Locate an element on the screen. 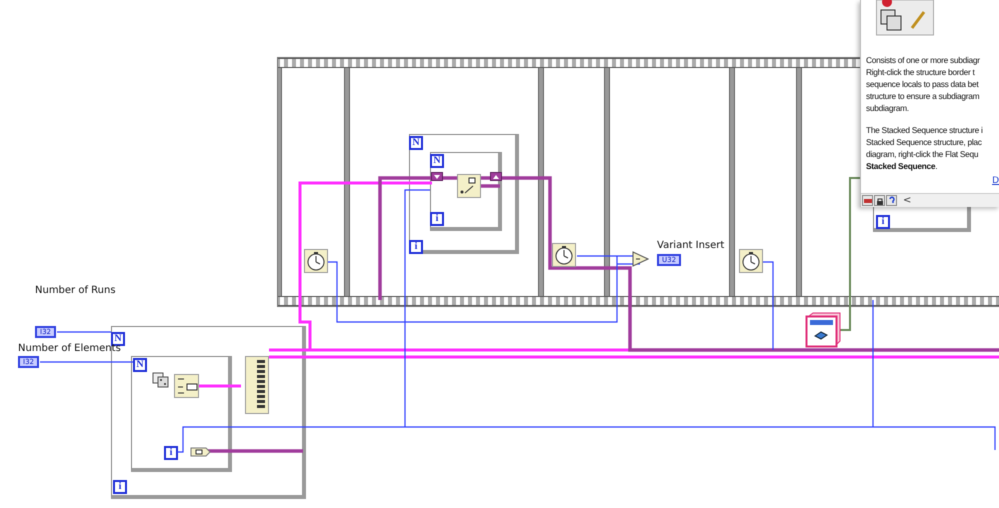  dice-icon is located at coordinates (161, 379).